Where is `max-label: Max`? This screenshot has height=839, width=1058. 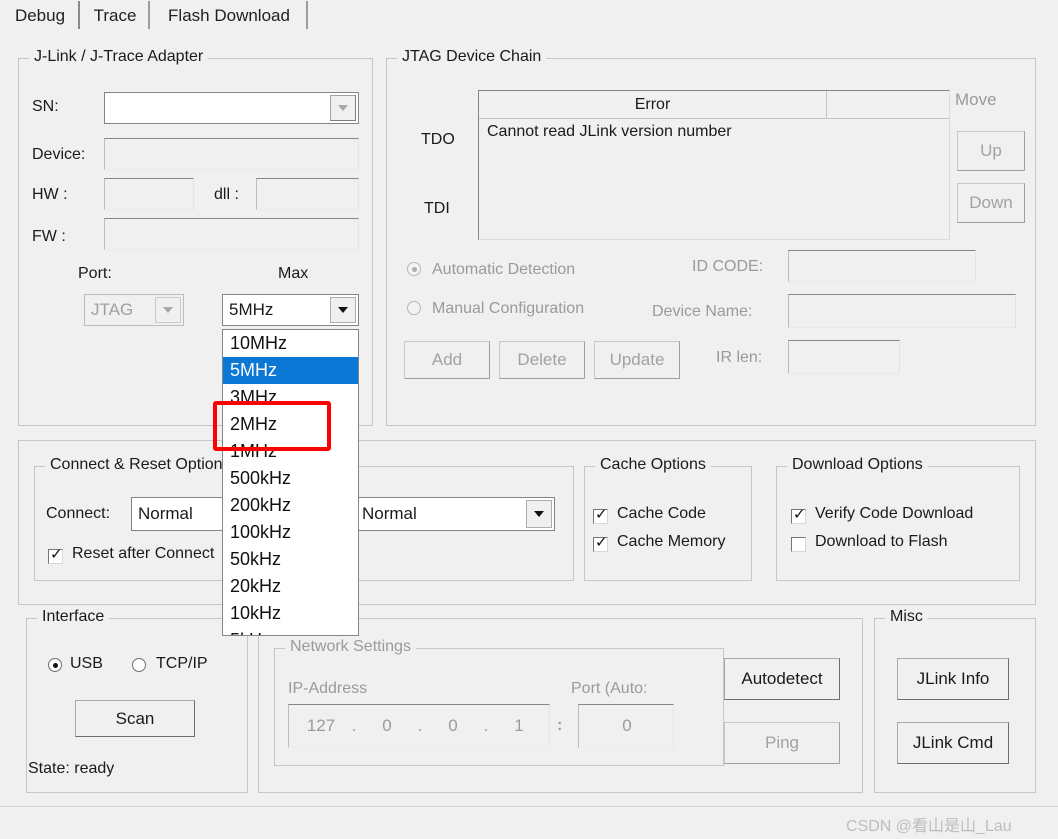 max-label: Max is located at coordinates (293, 273).